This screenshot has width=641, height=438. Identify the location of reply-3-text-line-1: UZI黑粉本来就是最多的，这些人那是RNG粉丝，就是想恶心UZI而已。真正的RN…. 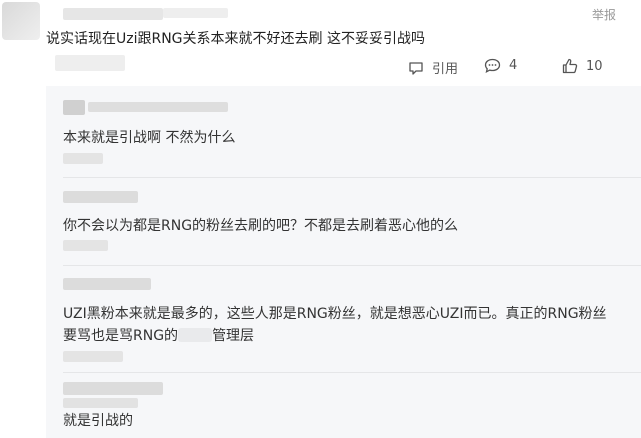
(335, 314).